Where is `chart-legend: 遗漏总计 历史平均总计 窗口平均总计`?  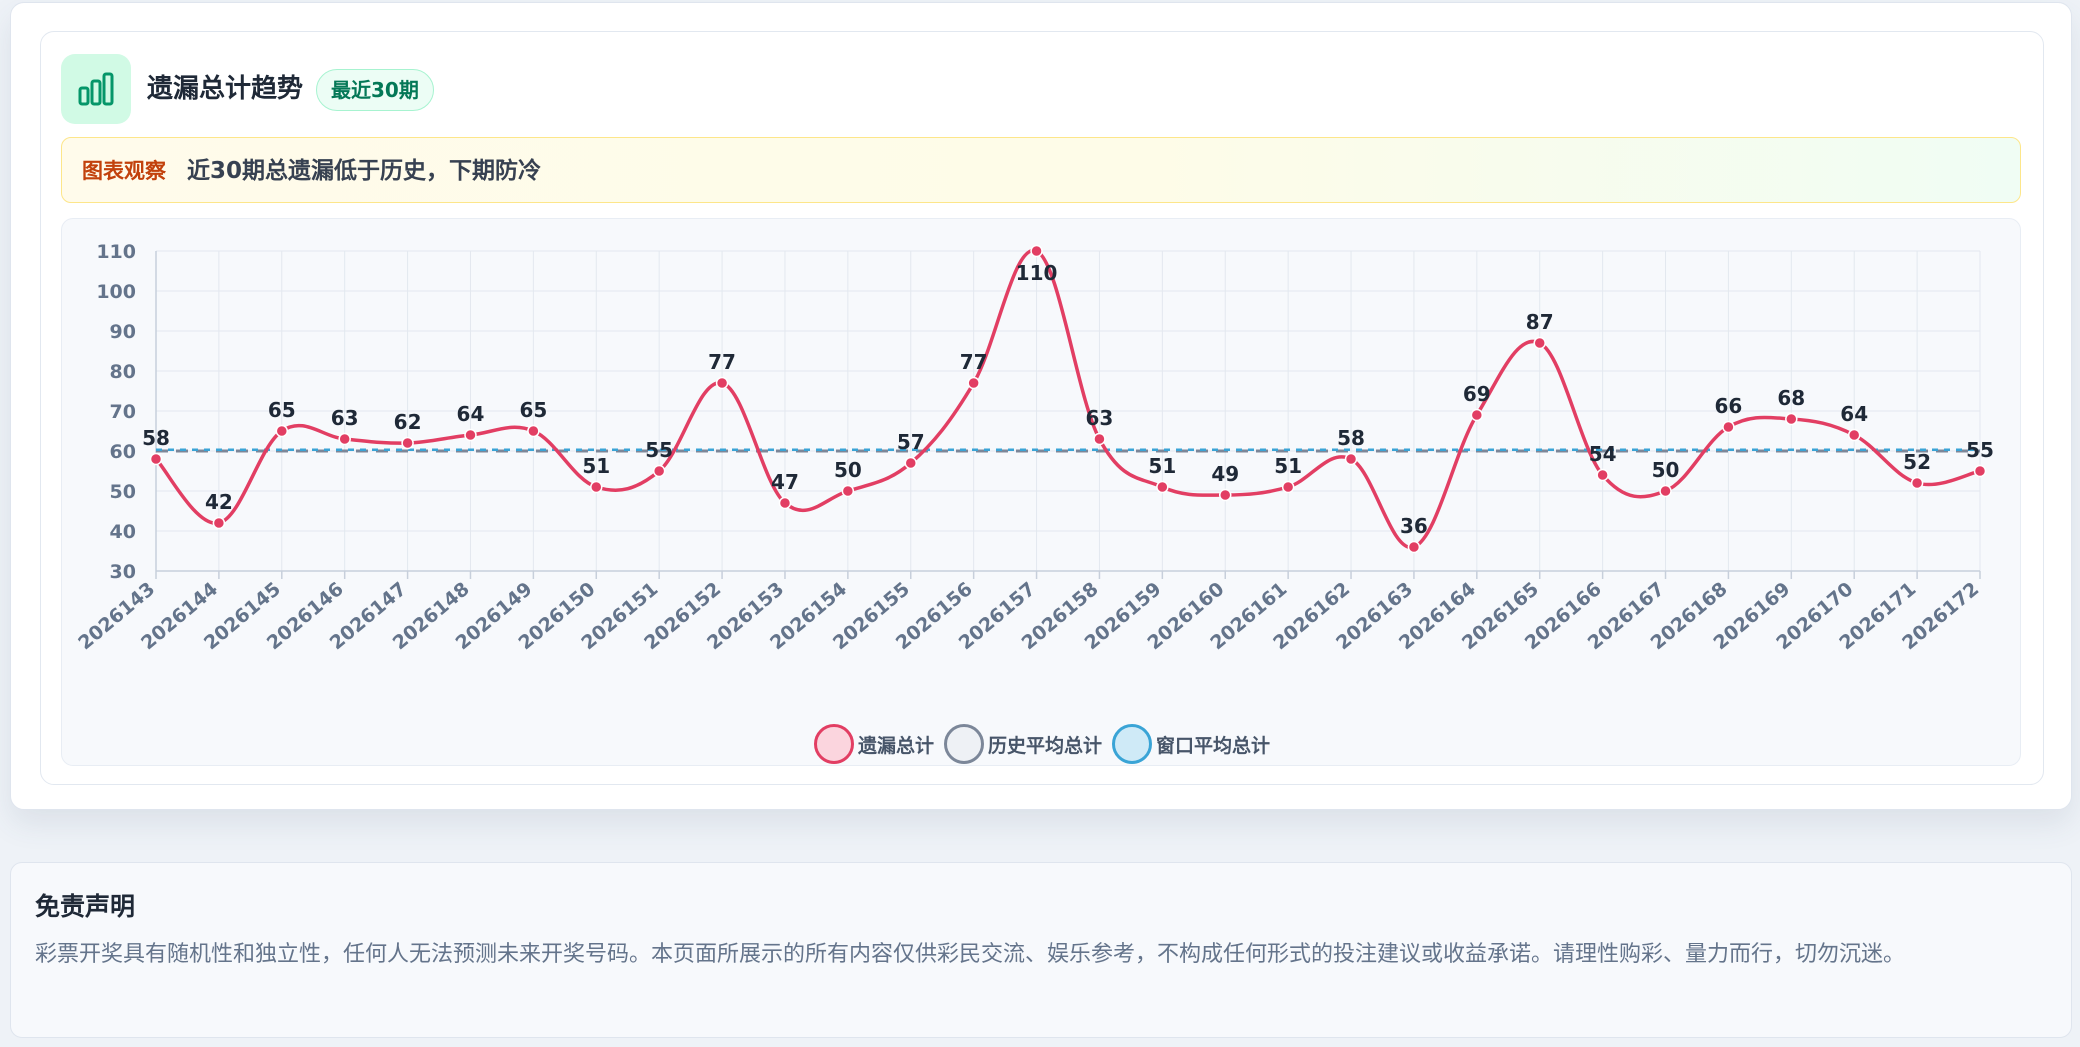 chart-legend: 遗漏总计 历史平均总计 窗口平均总计 is located at coordinates (1042, 744).